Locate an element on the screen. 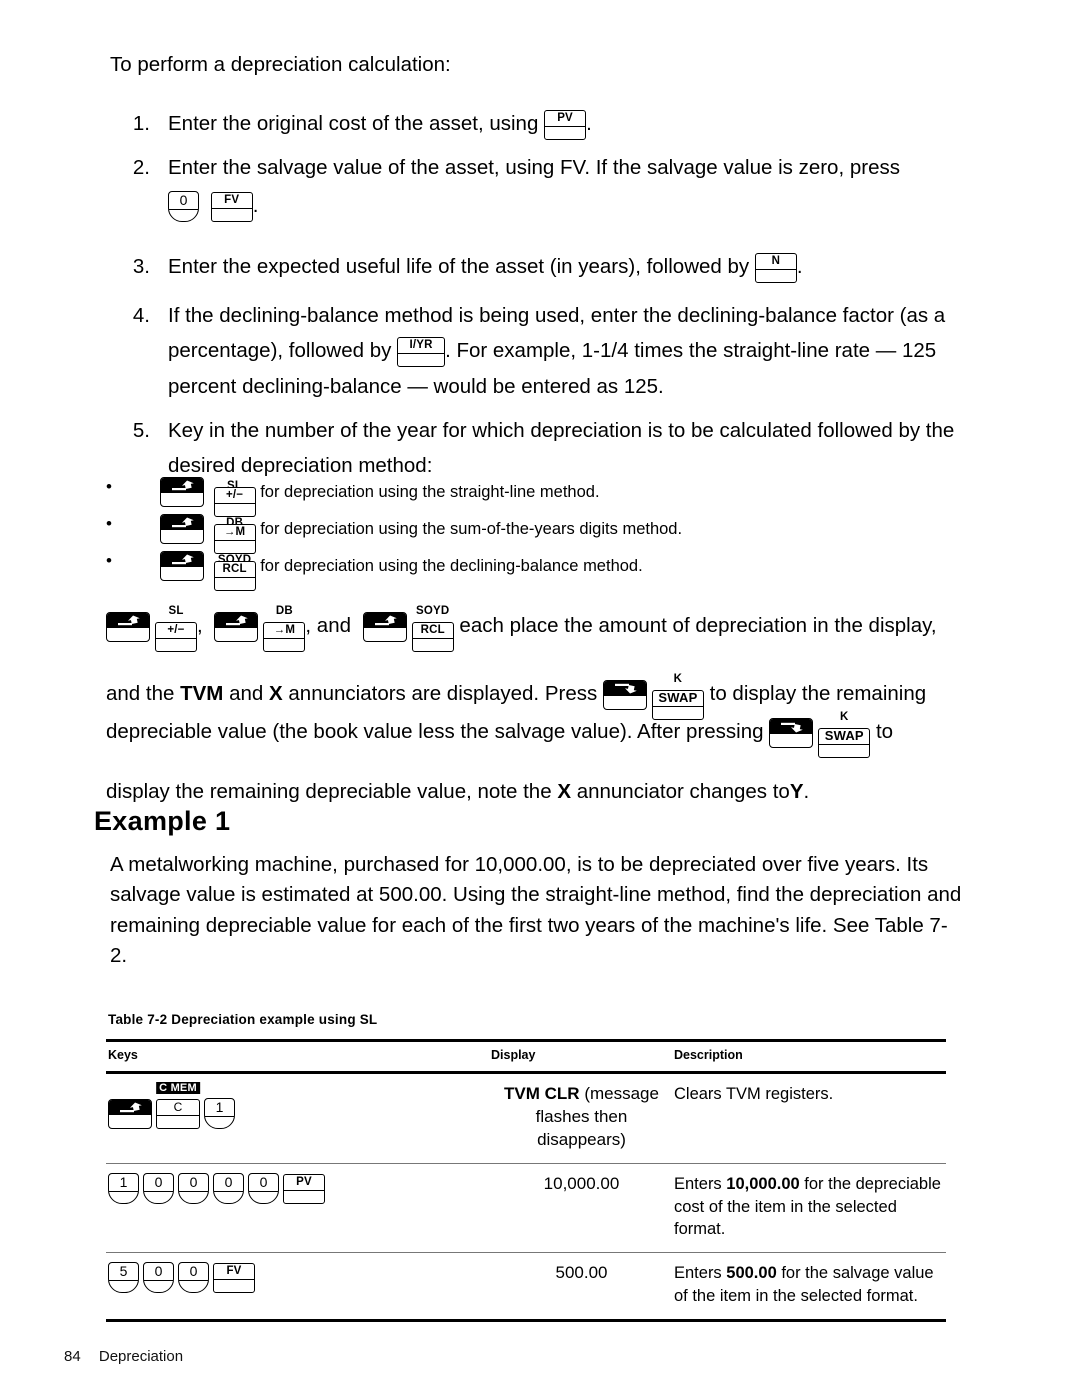 The width and height of the screenshot is (1080, 1397). row-3-keys: 5 0 0 FV is located at coordinates (297, 1287).